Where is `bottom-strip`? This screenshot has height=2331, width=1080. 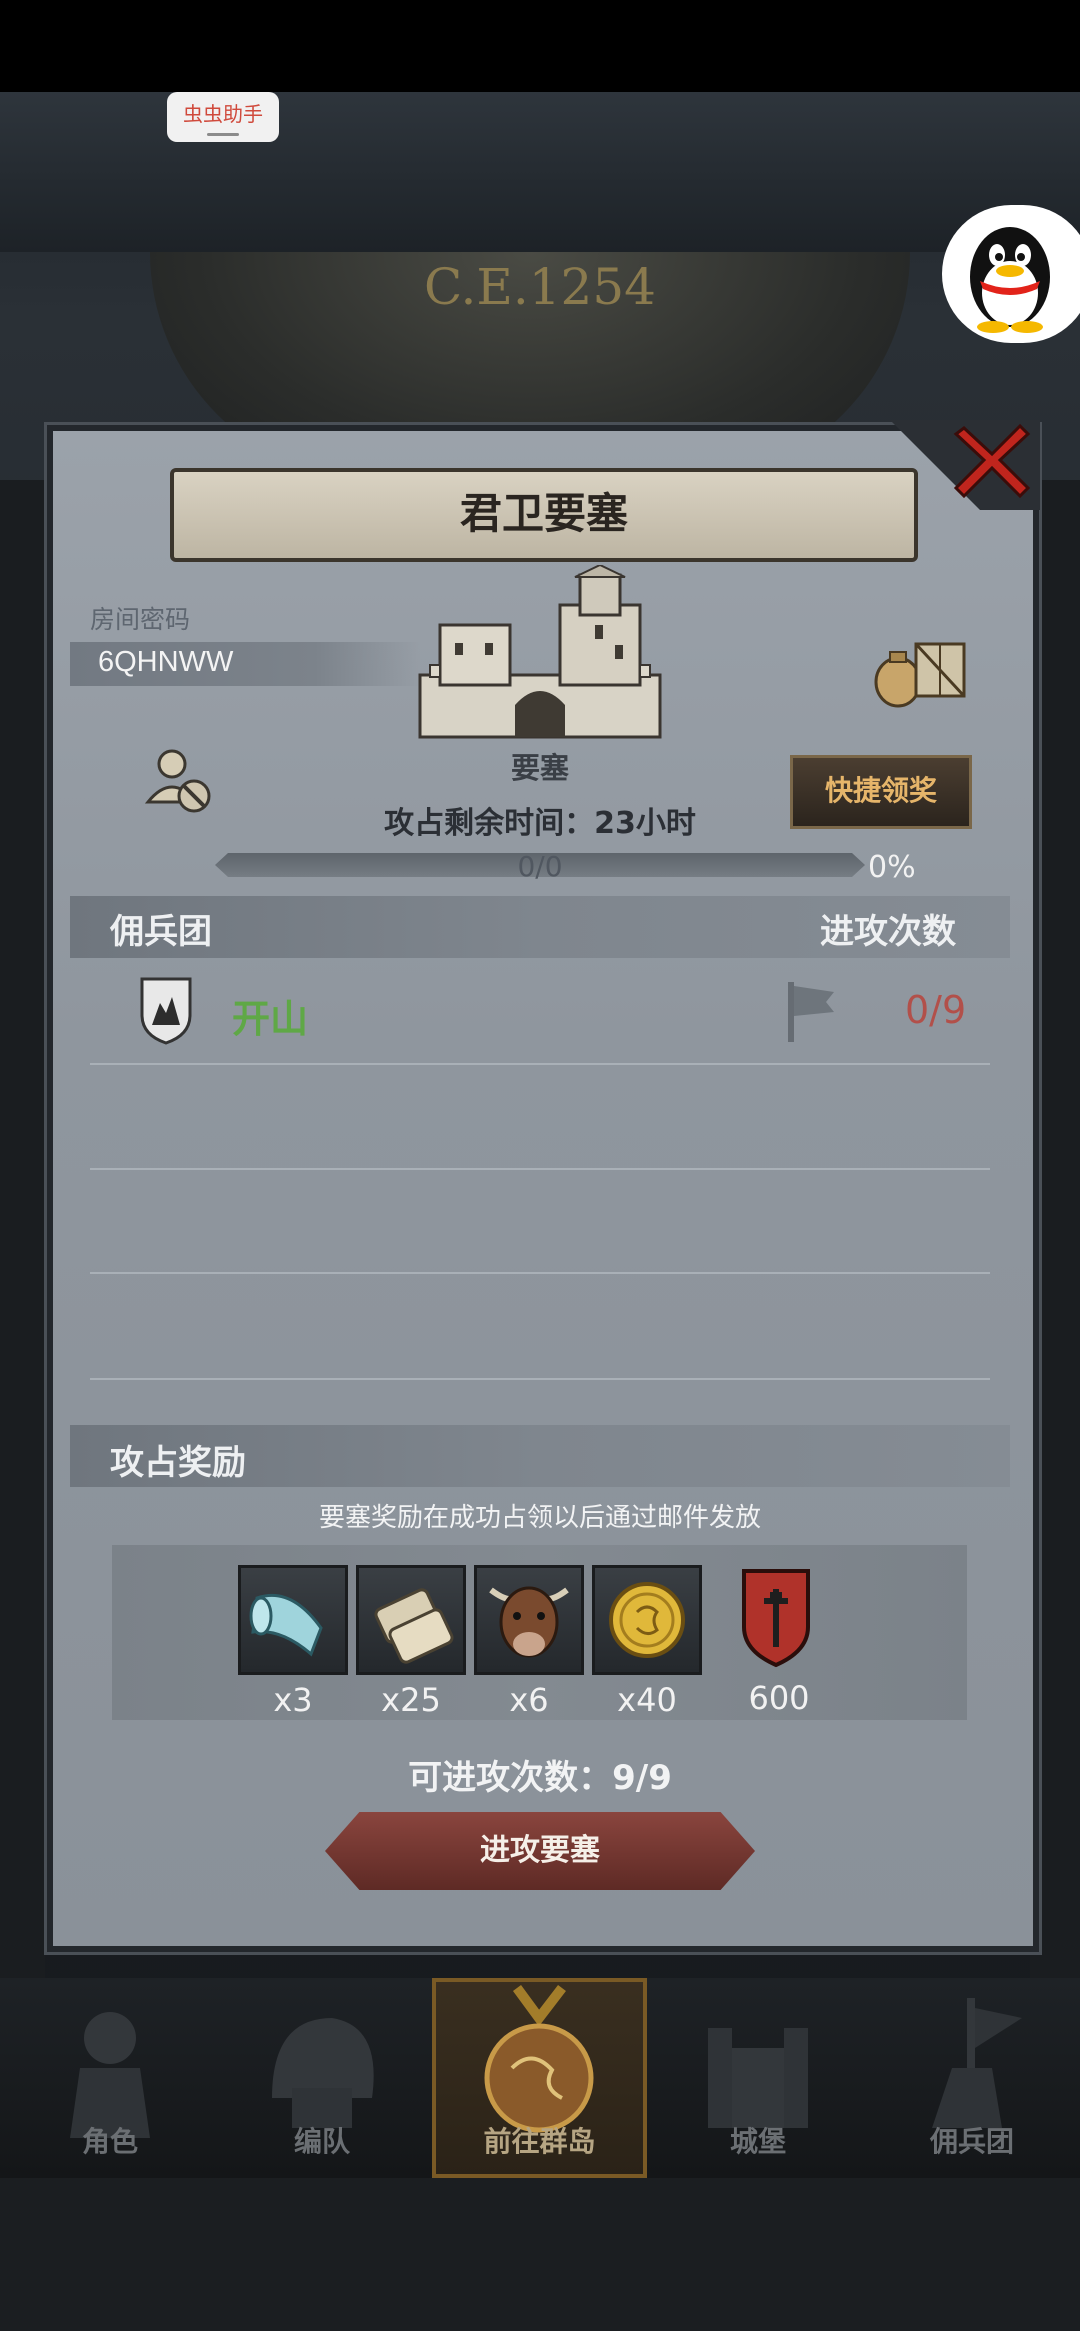
bottom-strip is located at coordinates (540, 2254).